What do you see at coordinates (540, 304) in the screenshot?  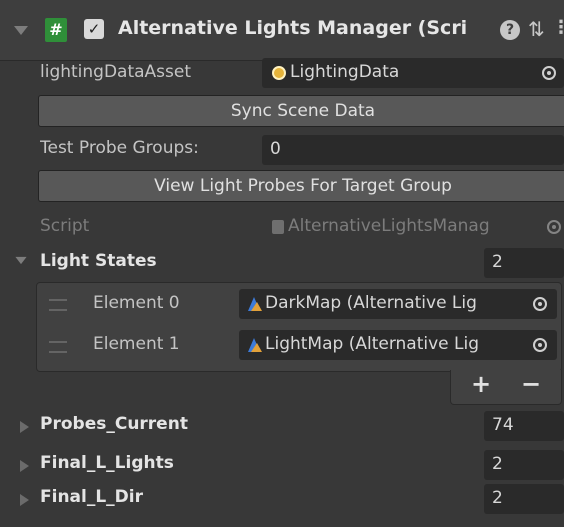 I see `element-0-picker-icon` at bounding box center [540, 304].